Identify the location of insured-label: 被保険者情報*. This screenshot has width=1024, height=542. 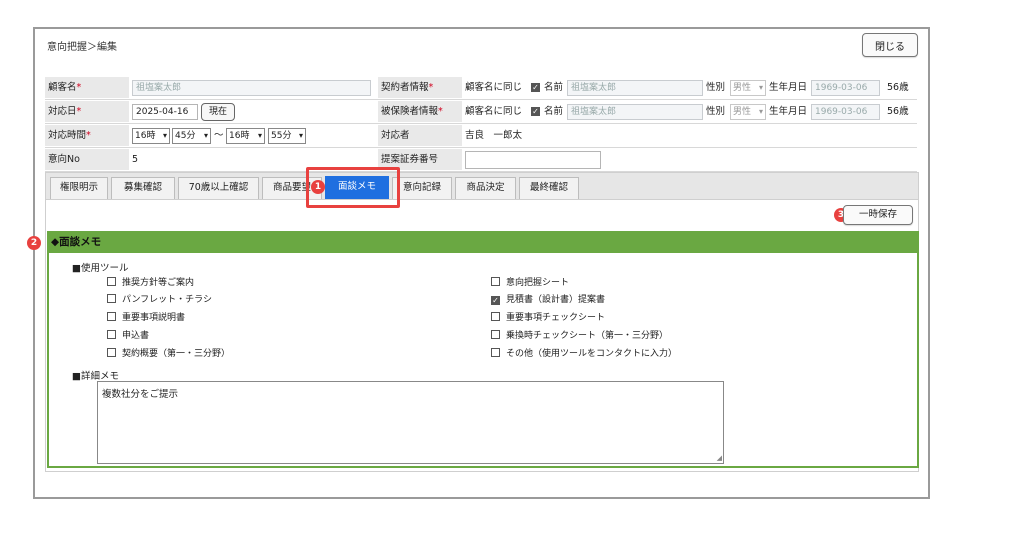
(420, 111).